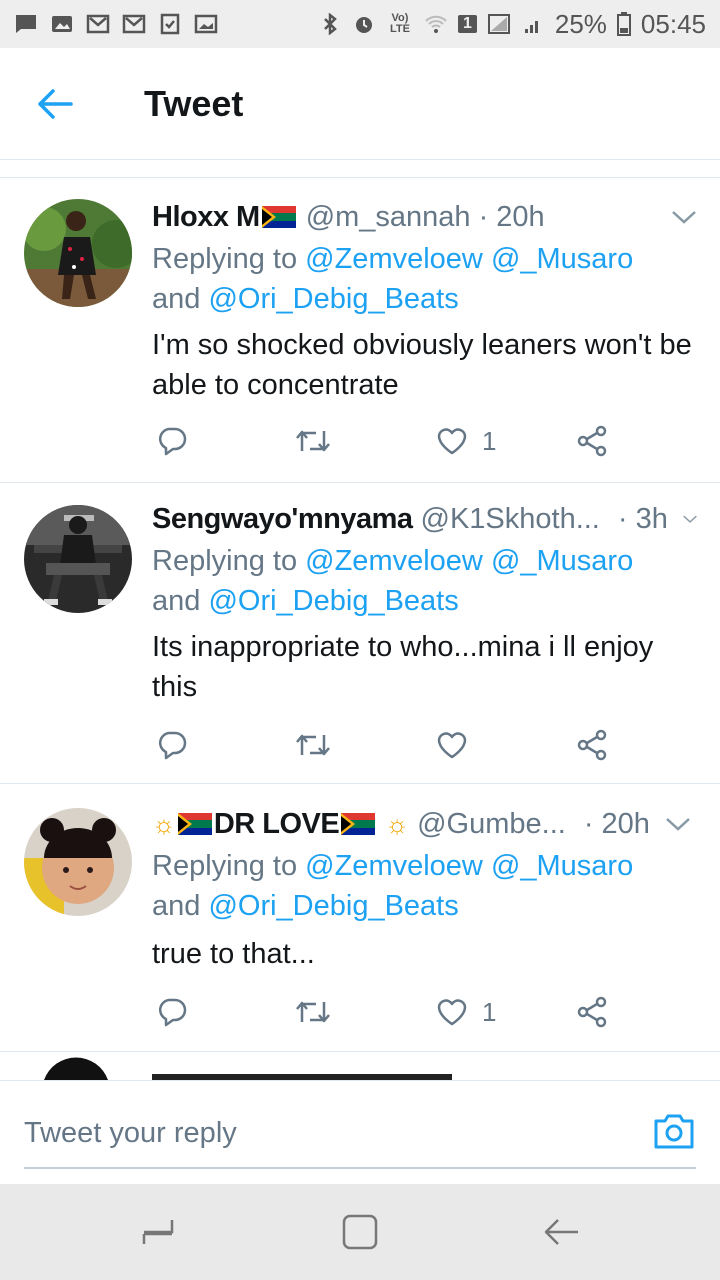 The height and width of the screenshot is (1280, 720). Describe the element at coordinates (26, 24) in the screenshot. I see `message-icon` at that location.